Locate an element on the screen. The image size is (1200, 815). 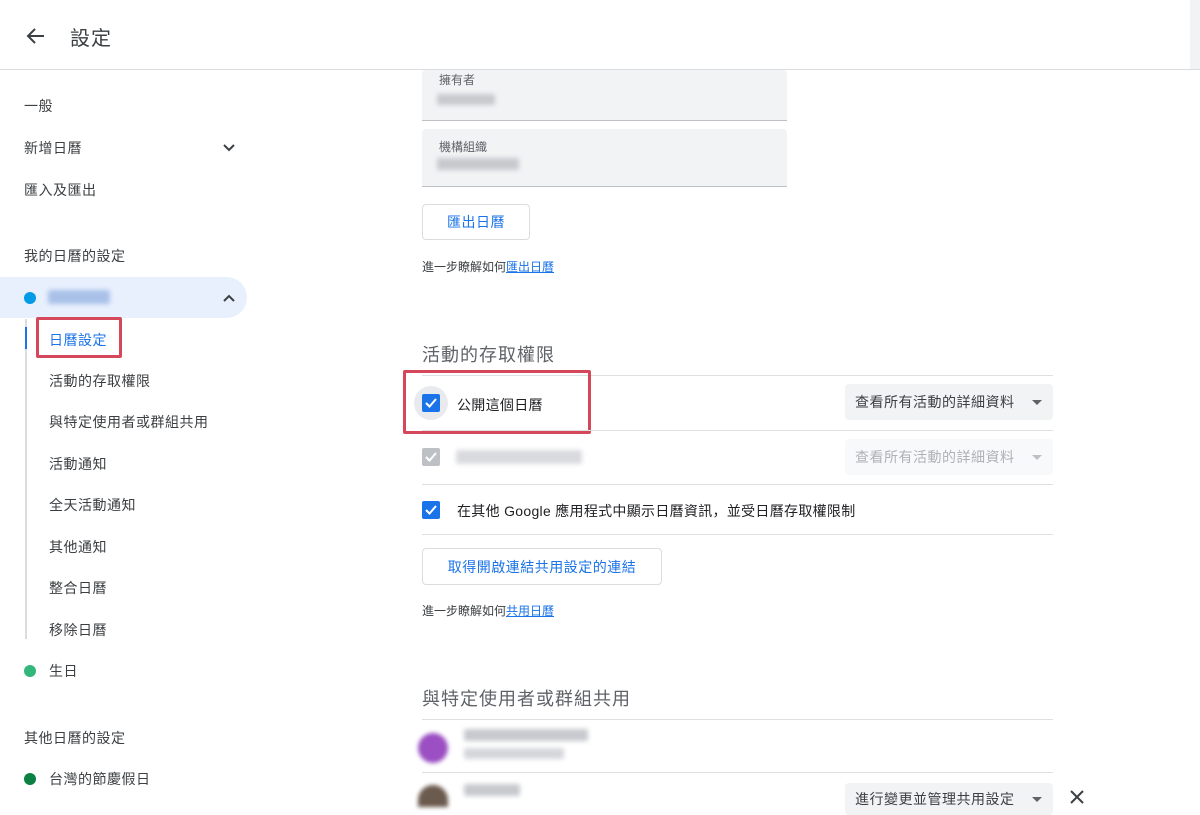
chevron-up-icon is located at coordinates (229, 300).